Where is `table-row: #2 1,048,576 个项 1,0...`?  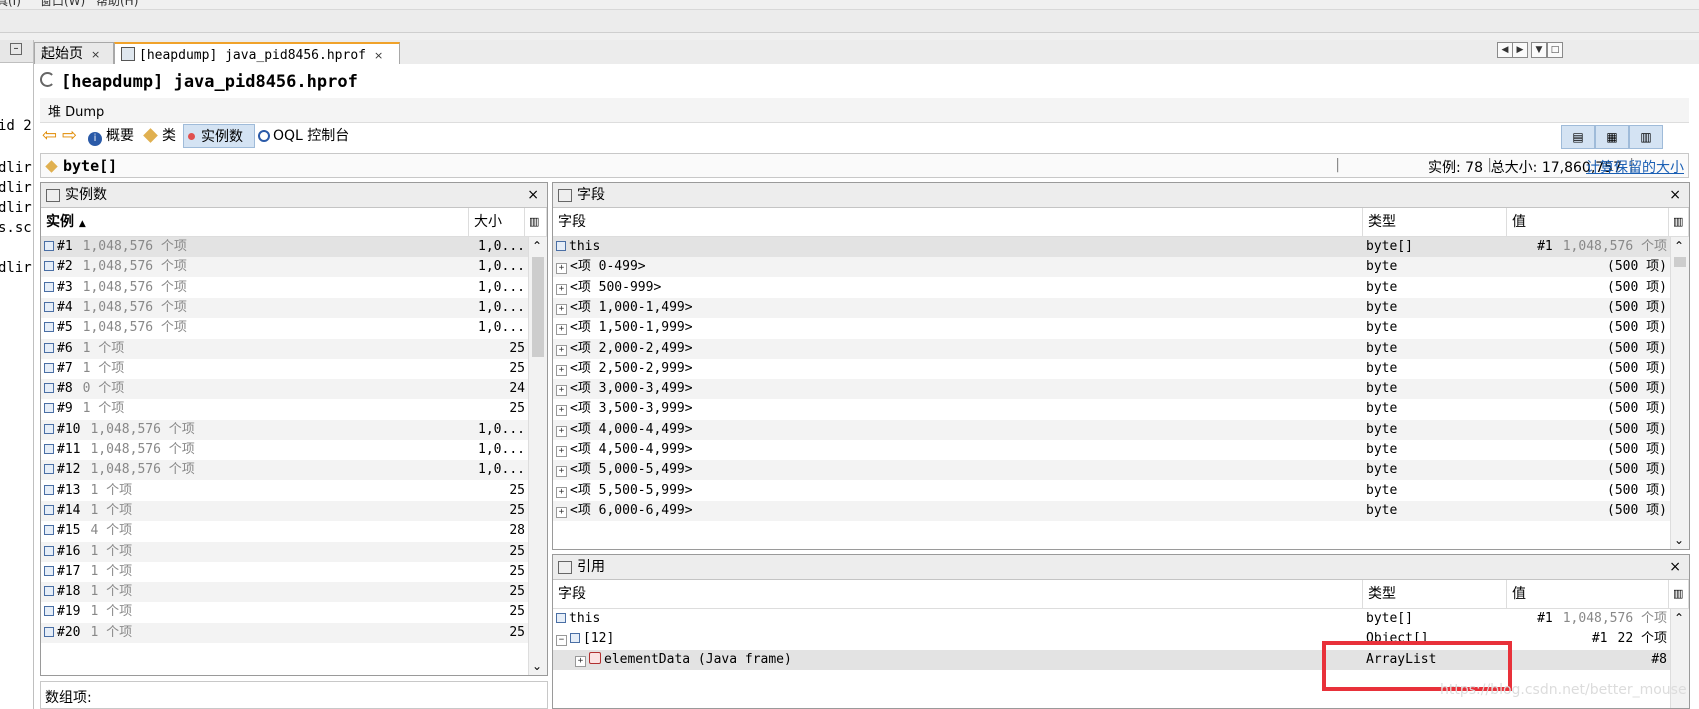 table-row: #2 1,048,576 个项 1,0... is located at coordinates (285, 267).